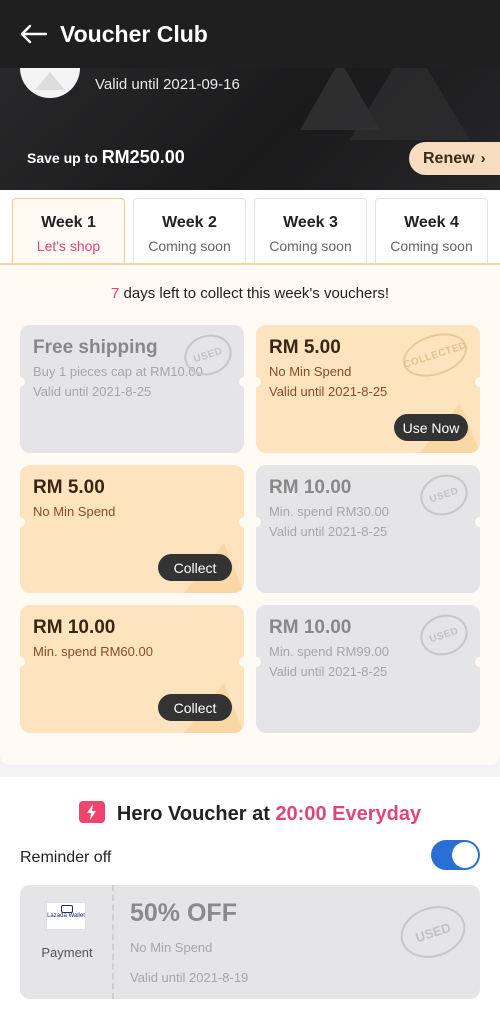 The width and height of the screenshot is (500, 1013). What do you see at coordinates (132, 669) in the screenshot?
I see `voucher-card: RM 10.00 Min. spend RM60.00 Collect` at bounding box center [132, 669].